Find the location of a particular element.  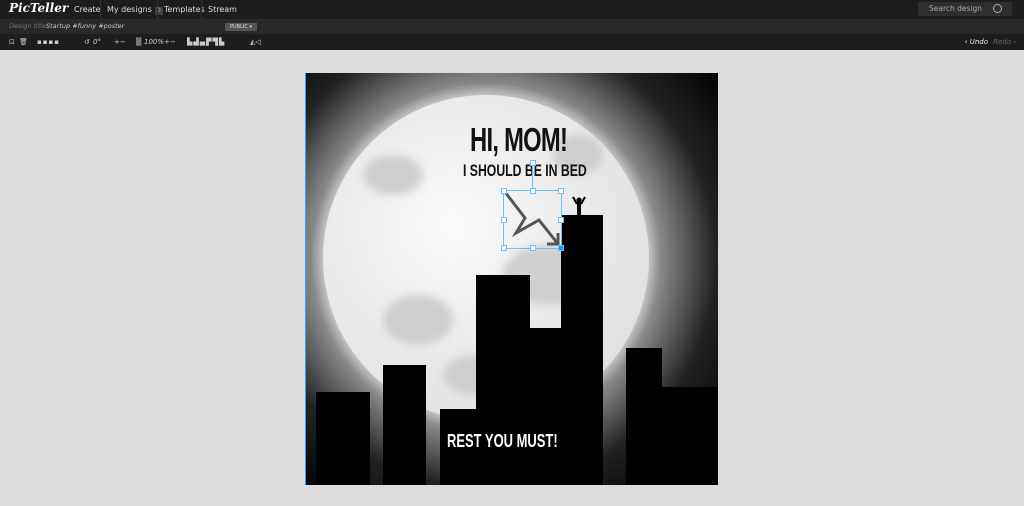

selection-box is located at coordinates (532, 205).